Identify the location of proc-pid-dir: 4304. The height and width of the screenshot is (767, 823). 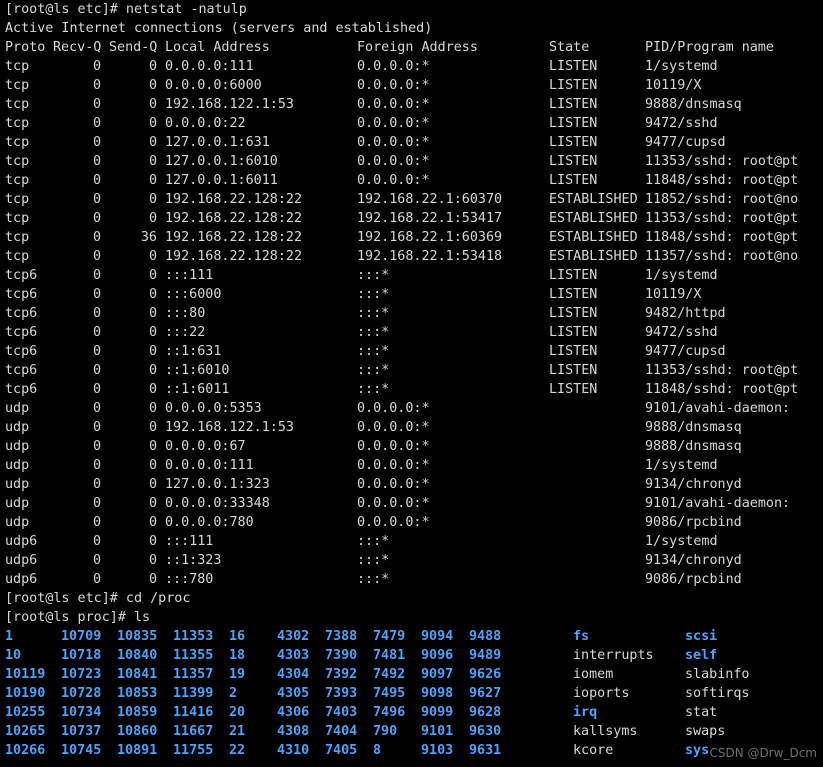
(293, 674).